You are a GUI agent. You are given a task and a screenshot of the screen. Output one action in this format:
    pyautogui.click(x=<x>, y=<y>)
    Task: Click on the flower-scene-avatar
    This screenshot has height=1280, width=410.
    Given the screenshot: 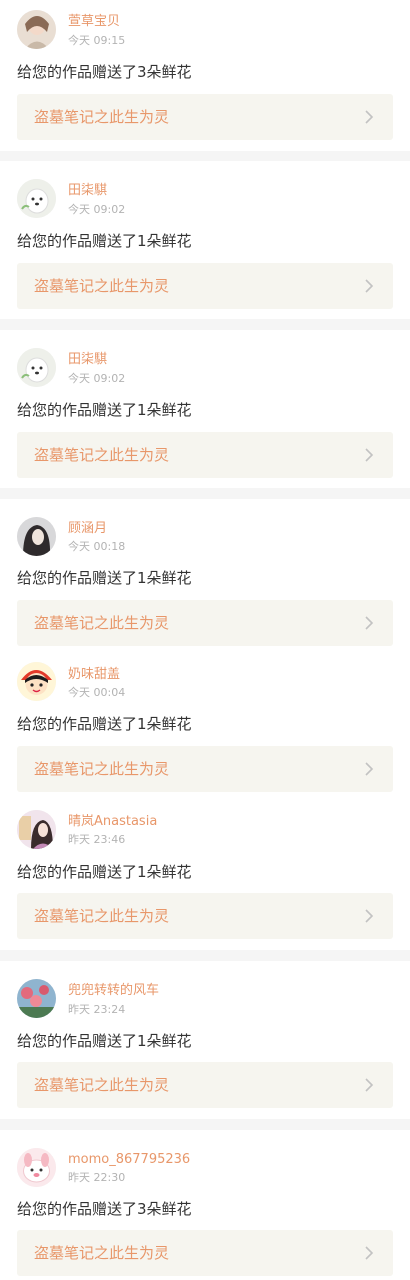 What is the action you would take?
    pyautogui.click(x=36, y=998)
    